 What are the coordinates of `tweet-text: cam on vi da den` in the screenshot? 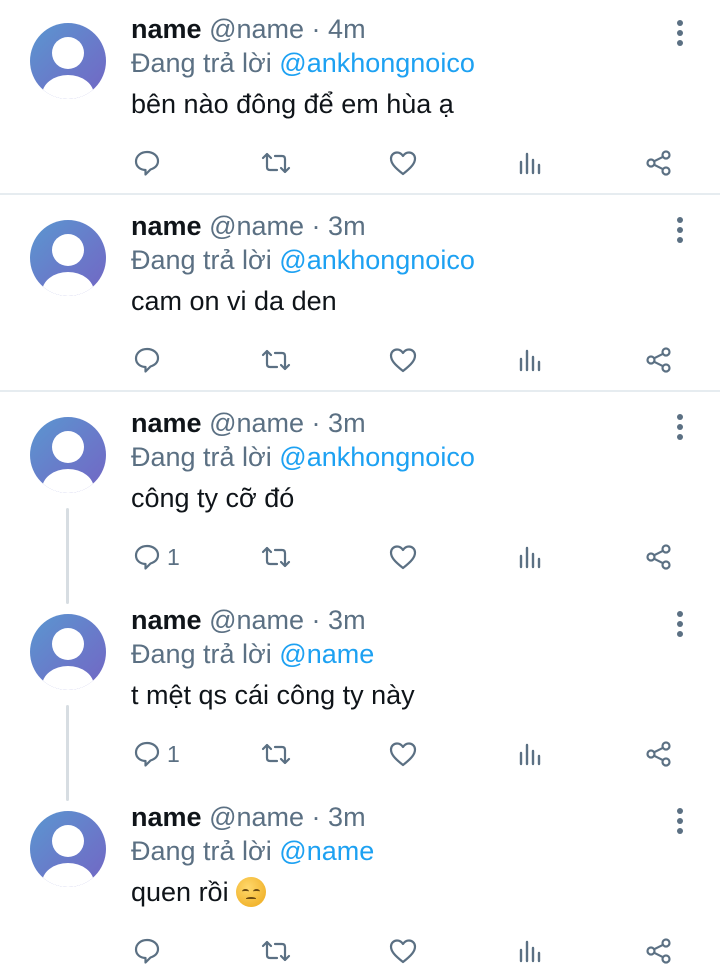 It's located at (234, 301).